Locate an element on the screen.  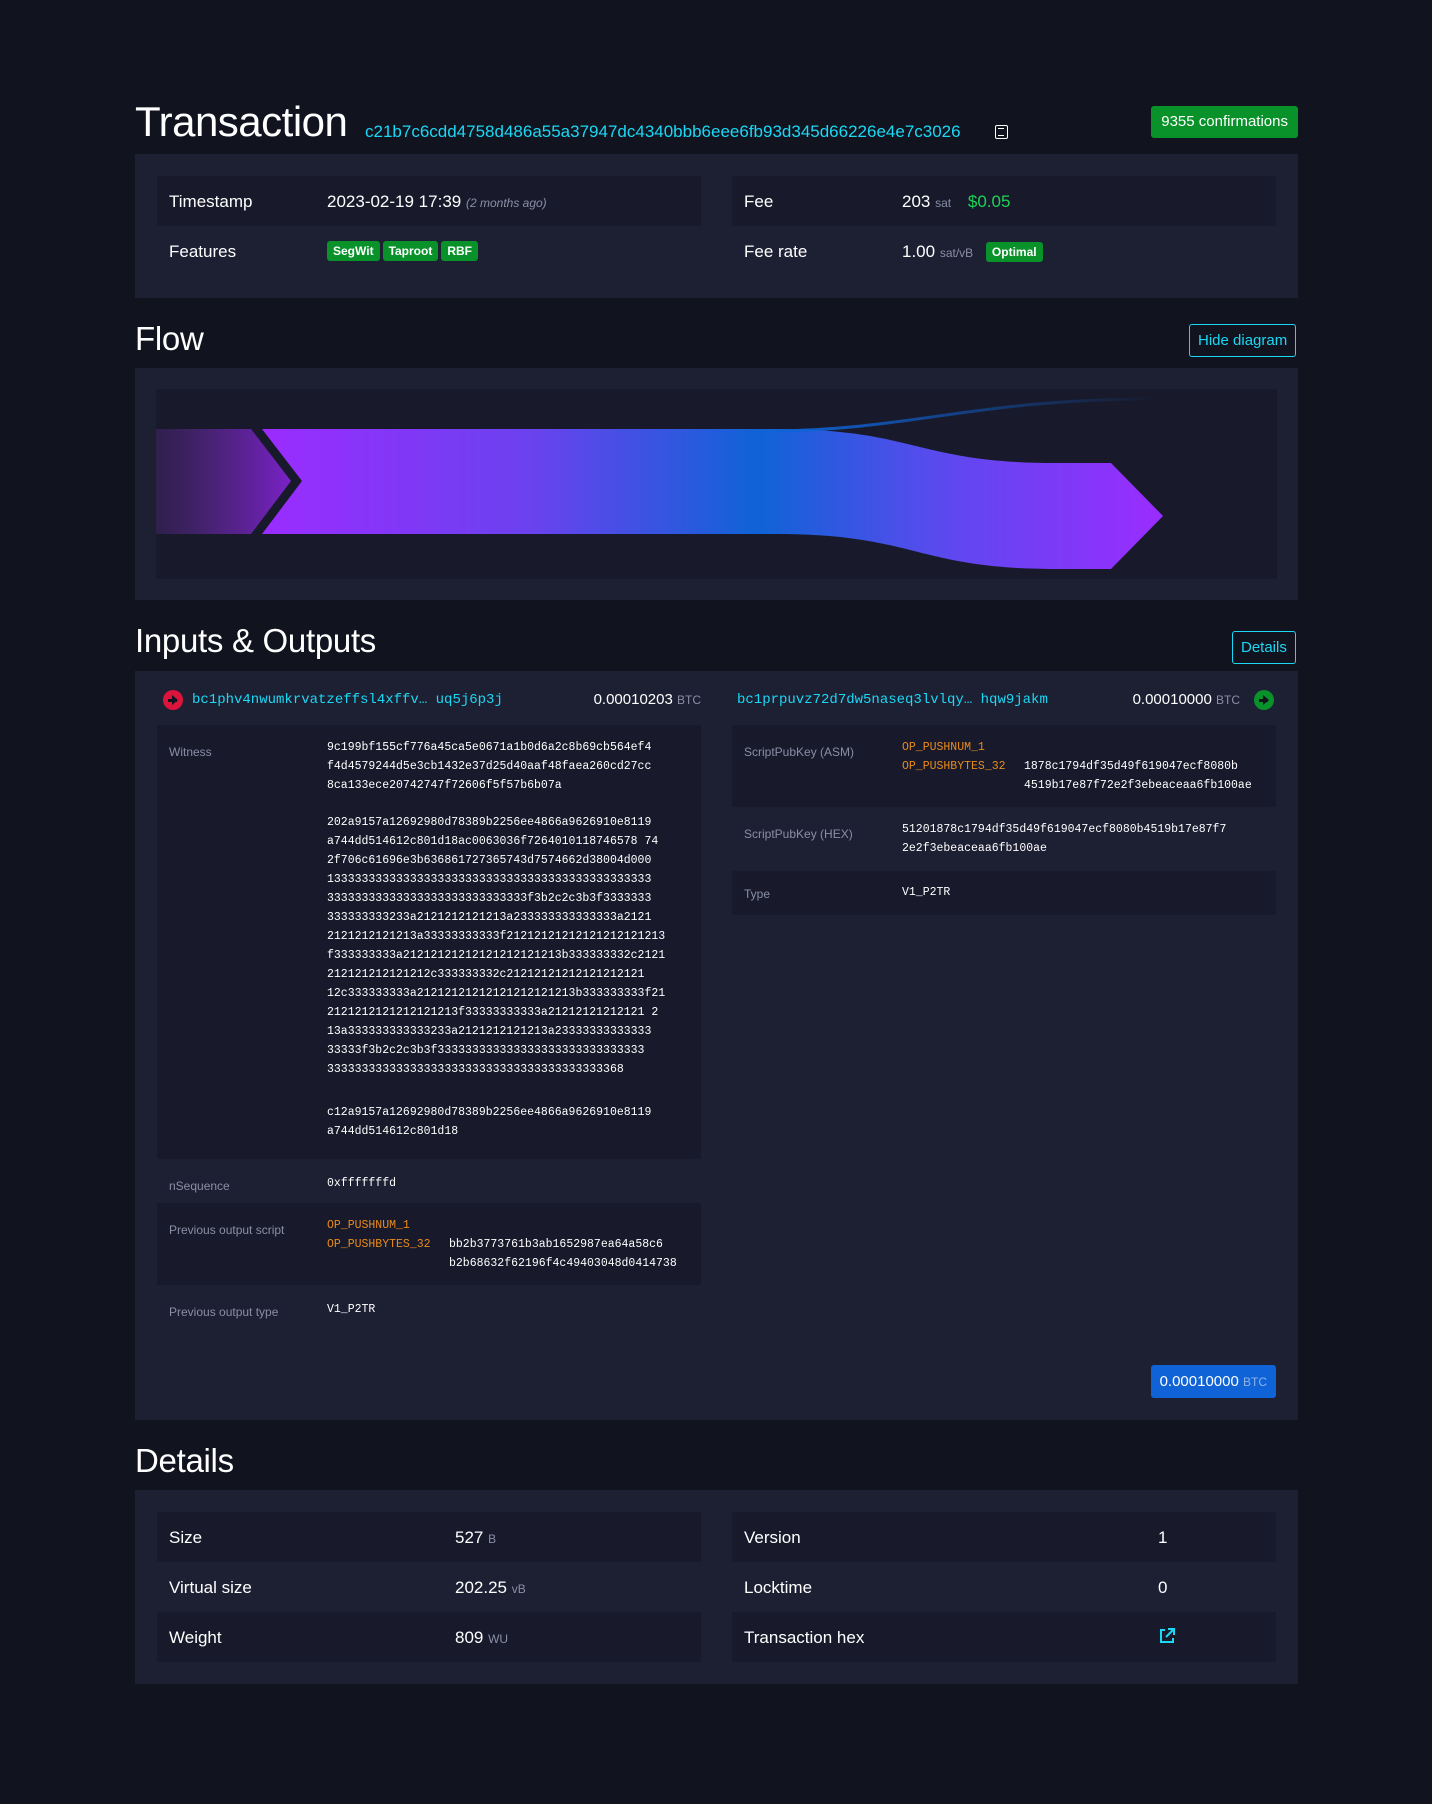
total-amount-badge: 0.00010000 BTC is located at coordinates (1213, 1381).